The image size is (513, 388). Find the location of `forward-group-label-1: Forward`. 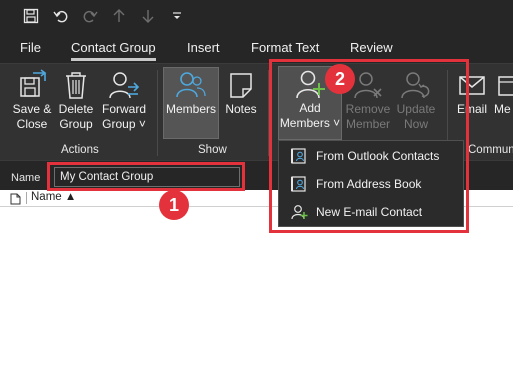

forward-group-label-1: Forward is located at coordinates (123, 109).